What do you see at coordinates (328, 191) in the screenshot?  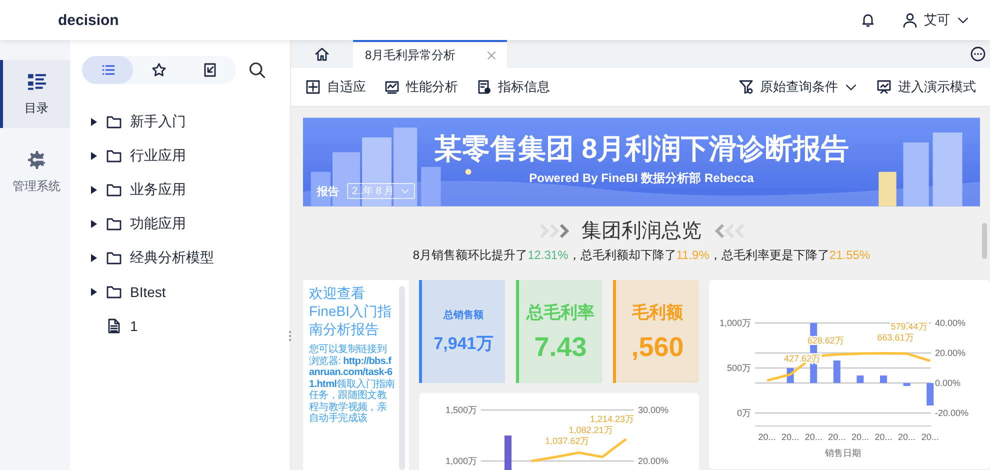 I see `filter-label: 报告` at bounding box center [328, 191].